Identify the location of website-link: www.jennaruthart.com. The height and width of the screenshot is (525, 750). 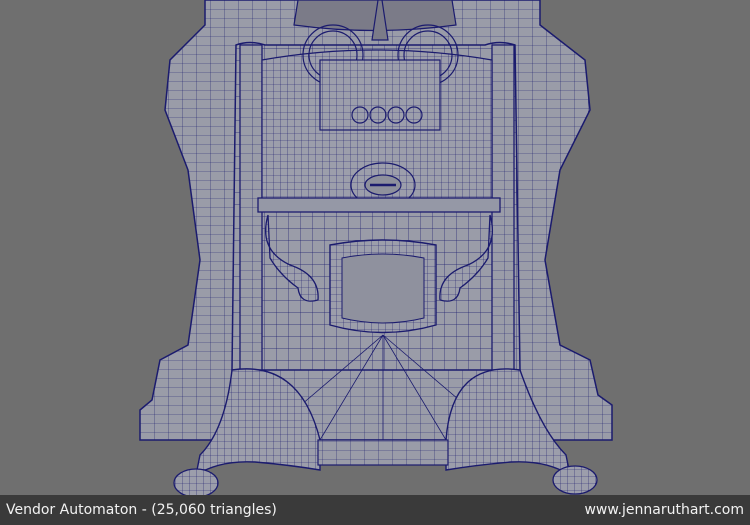
(664, 510).